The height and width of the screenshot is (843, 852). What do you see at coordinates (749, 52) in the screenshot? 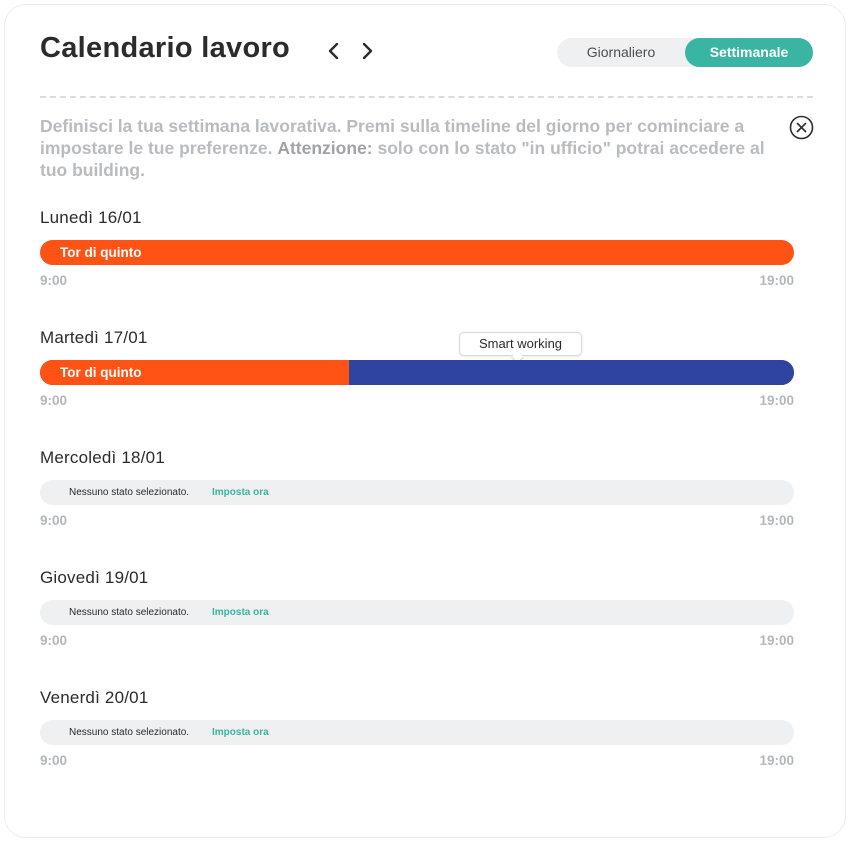
I see `weekly-view-tab: Settimanale` at bounding box center [749, 52].